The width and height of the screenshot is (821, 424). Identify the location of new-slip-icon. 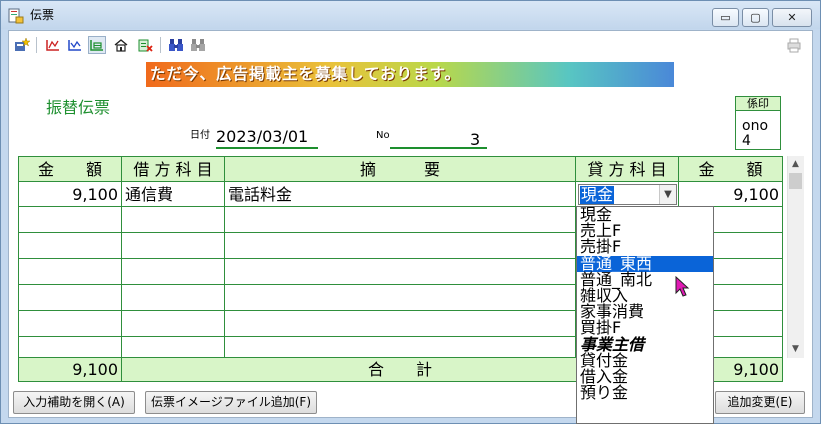
(22, 45).